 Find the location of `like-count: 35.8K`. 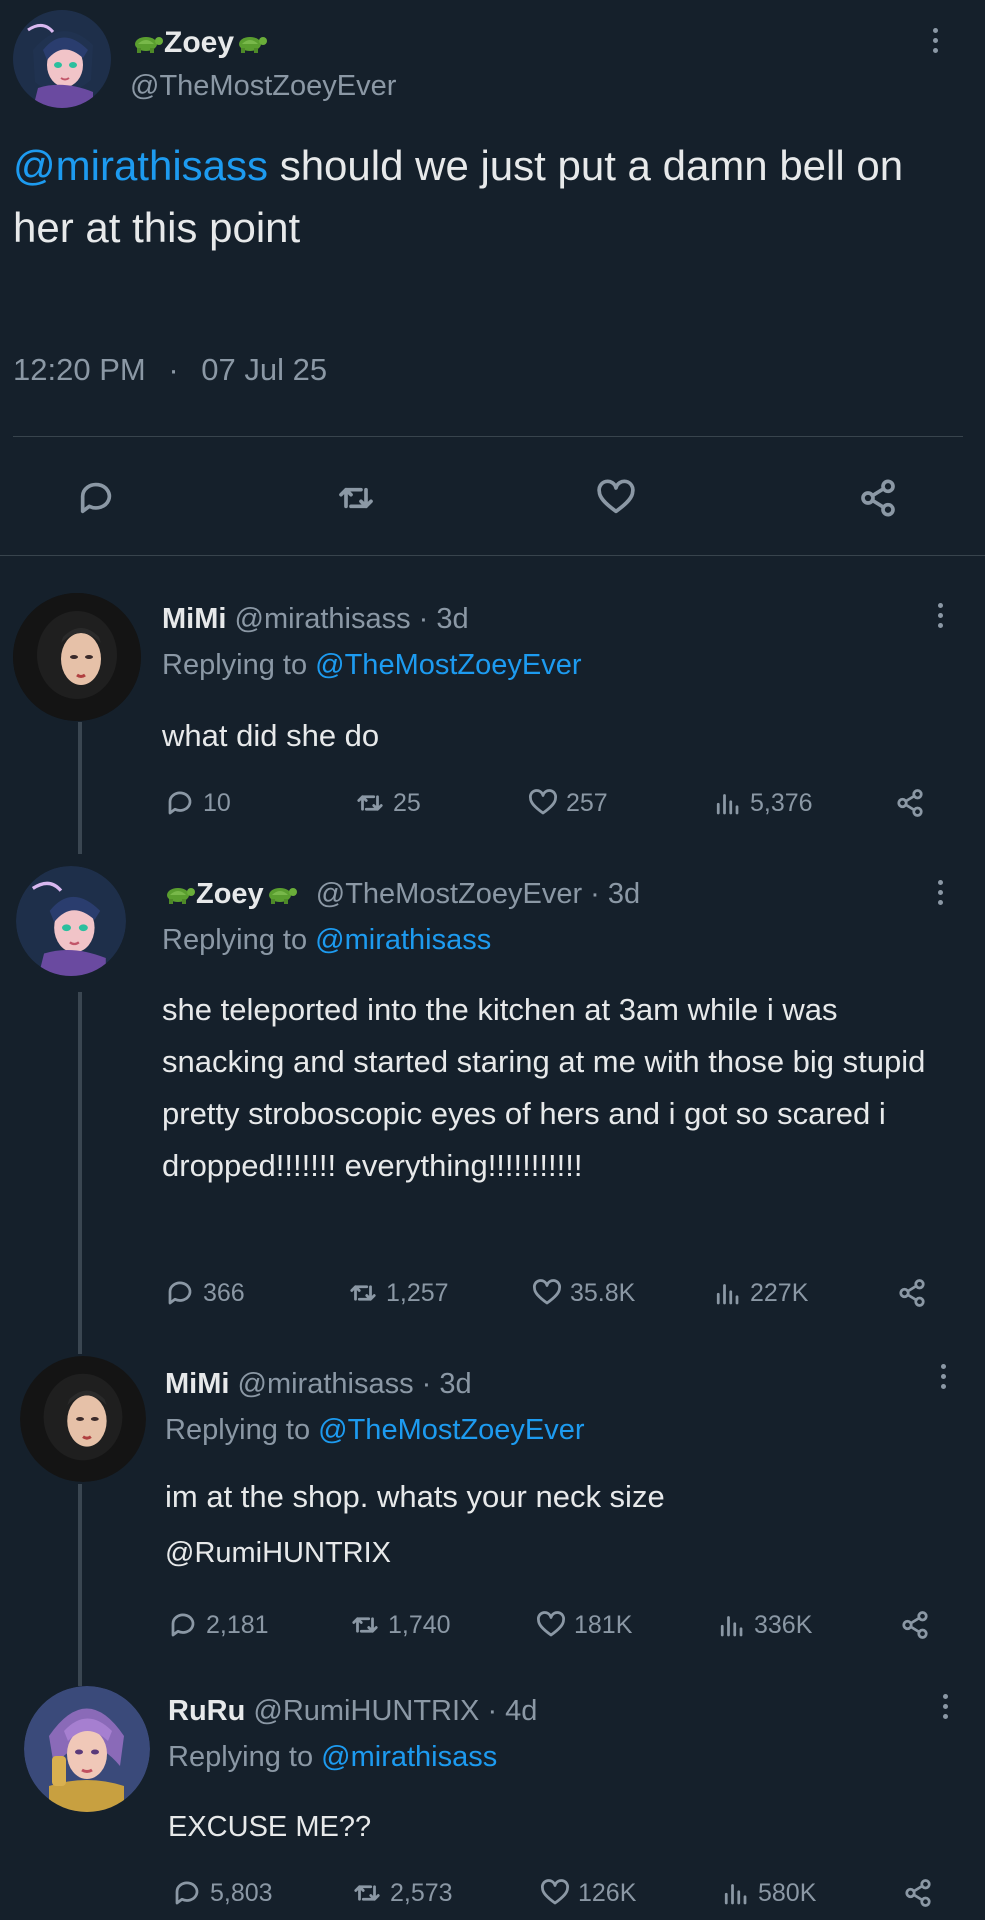

like-count: 35.8K is located at coordinates (583, 1293).